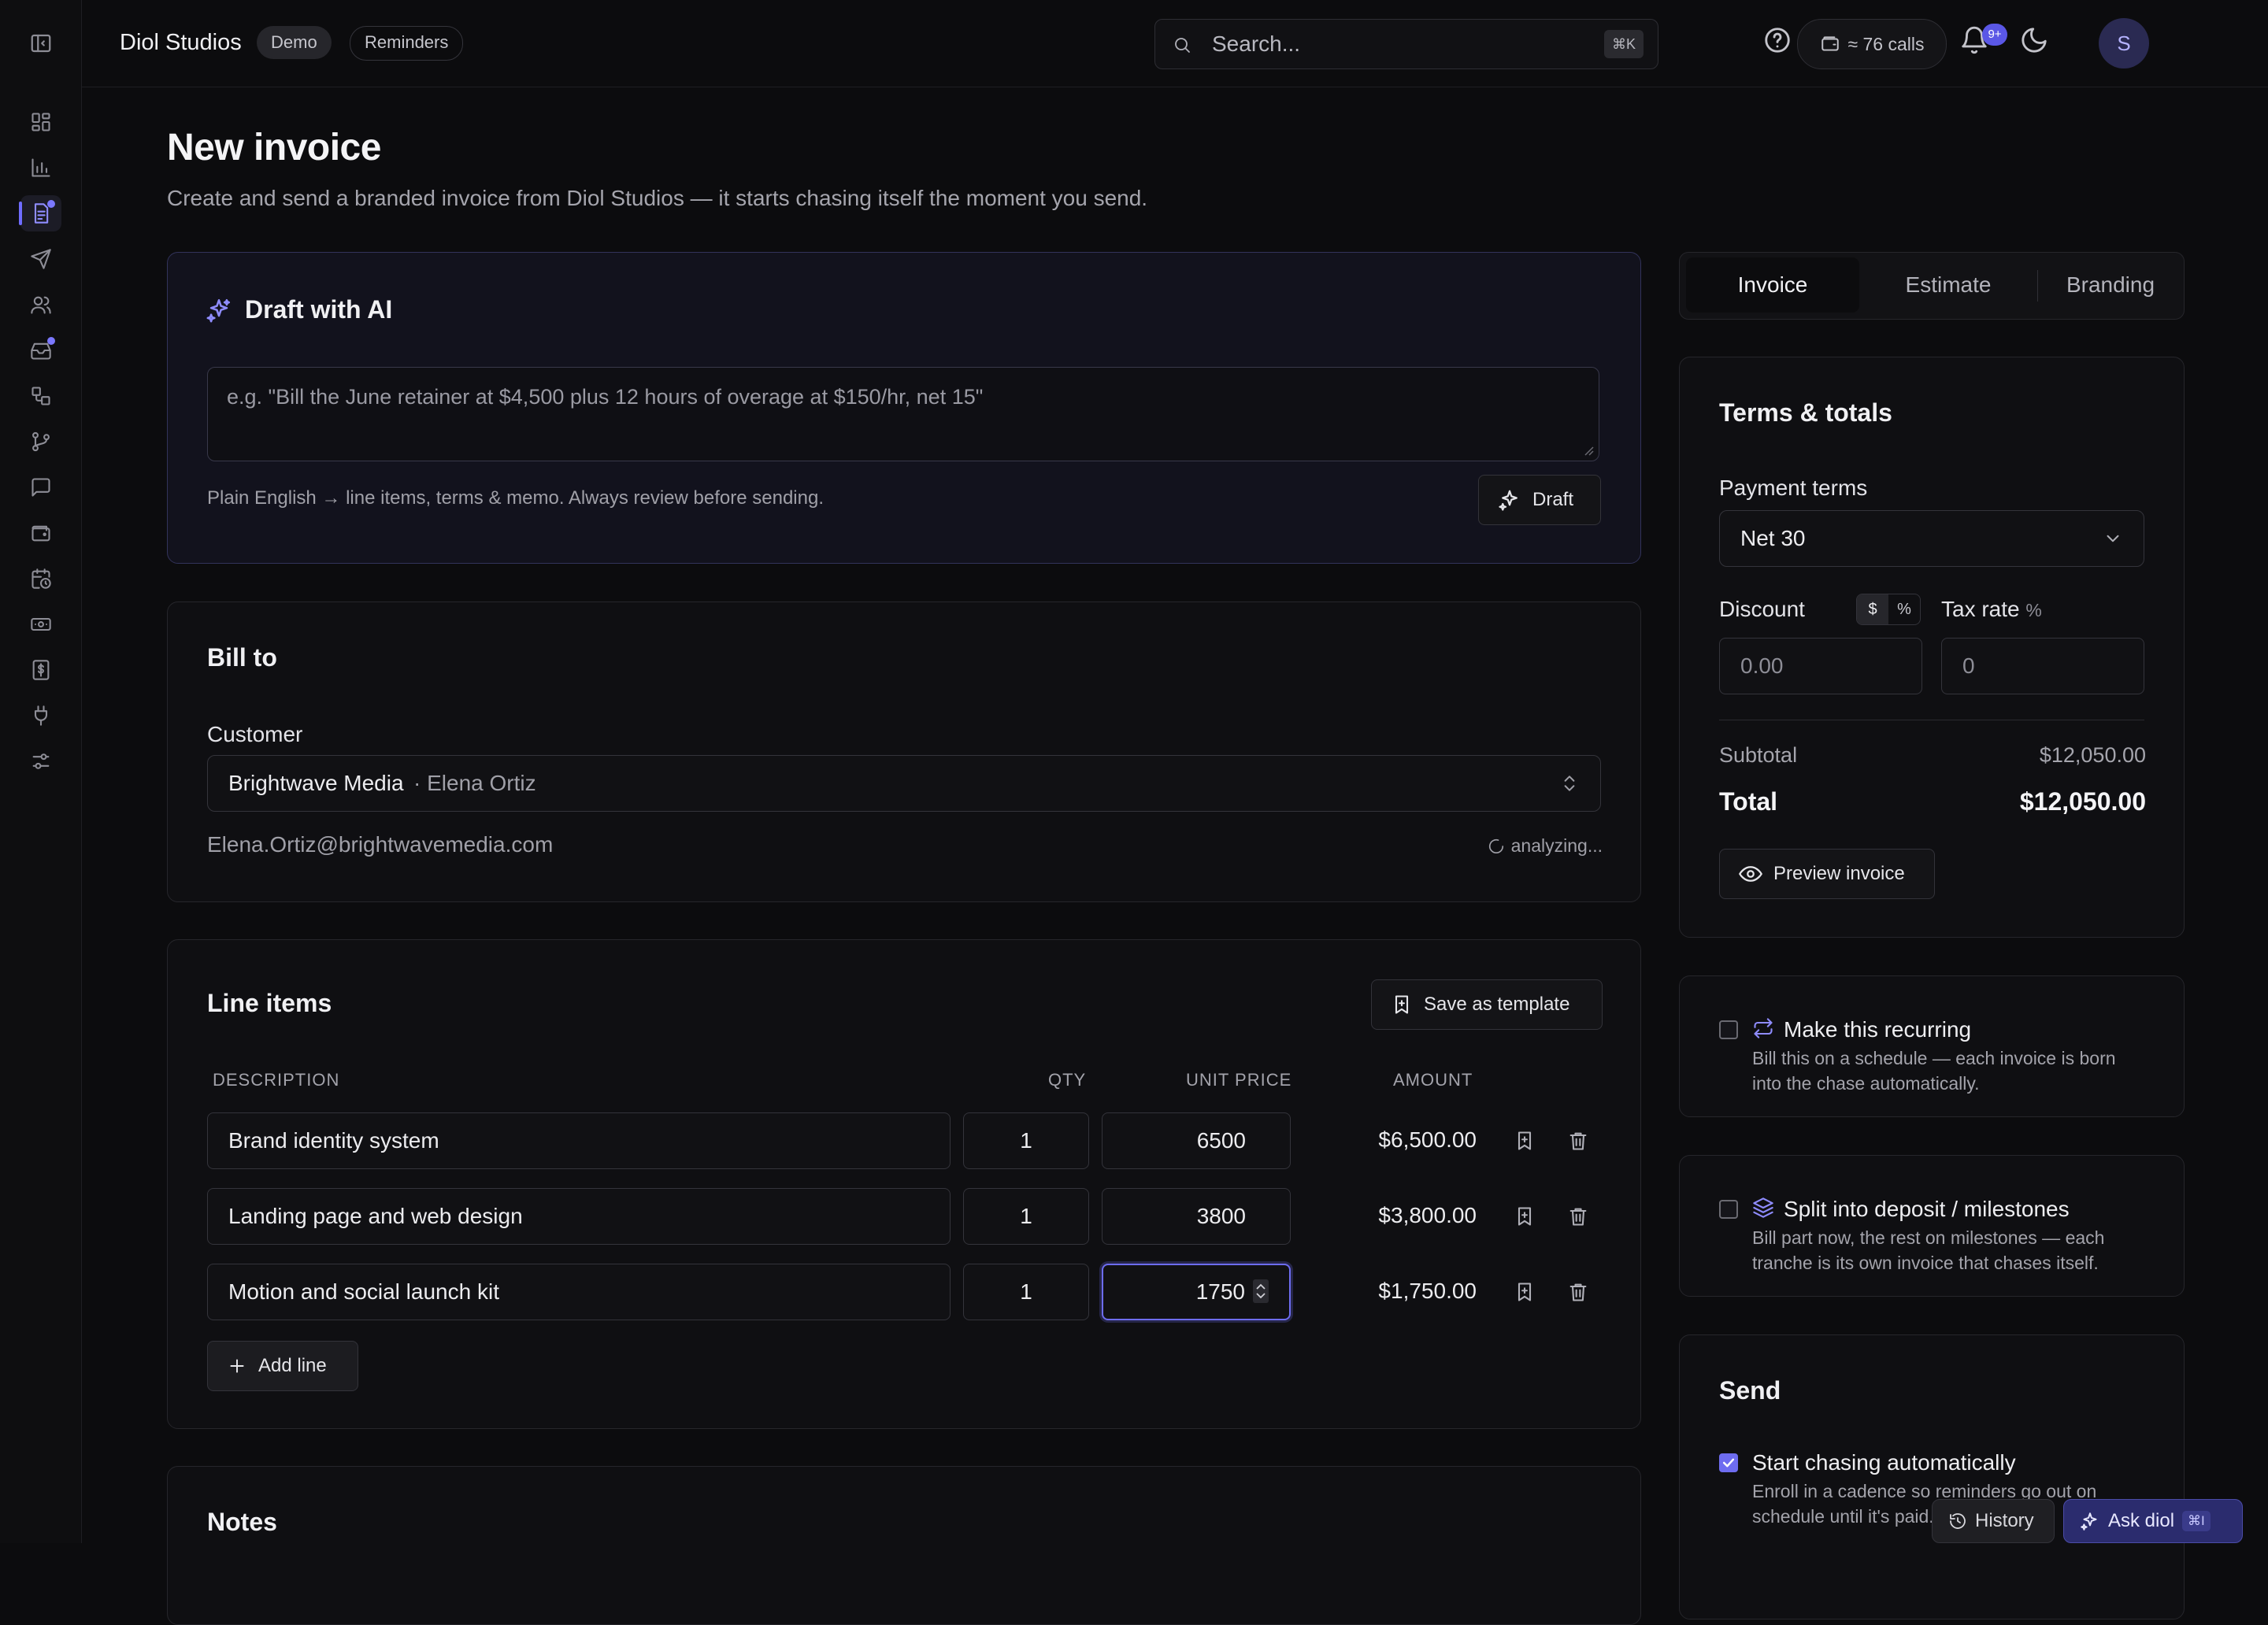 This screenshot has width=2268, height=1625. What do you see at coordinates (1728, 1209) in the screenshot?
I see `split-checkbox` at bounding box center [1728, 1209].